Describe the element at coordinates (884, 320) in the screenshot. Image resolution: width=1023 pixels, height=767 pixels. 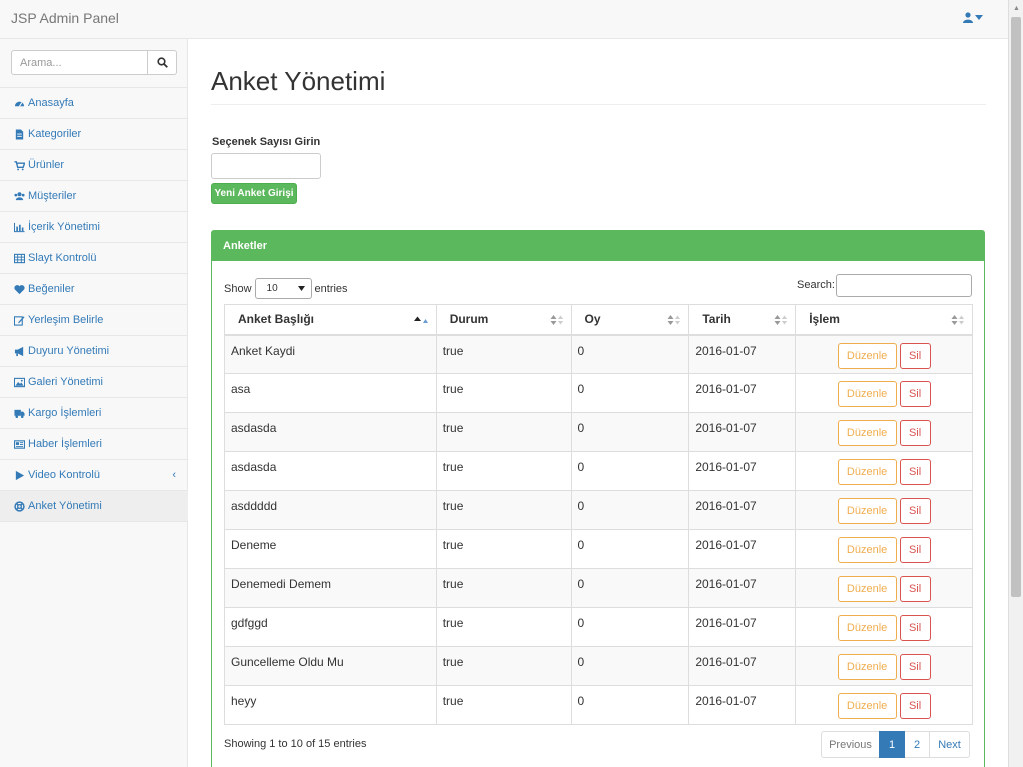
I see `column-header: İşlem` at that location.